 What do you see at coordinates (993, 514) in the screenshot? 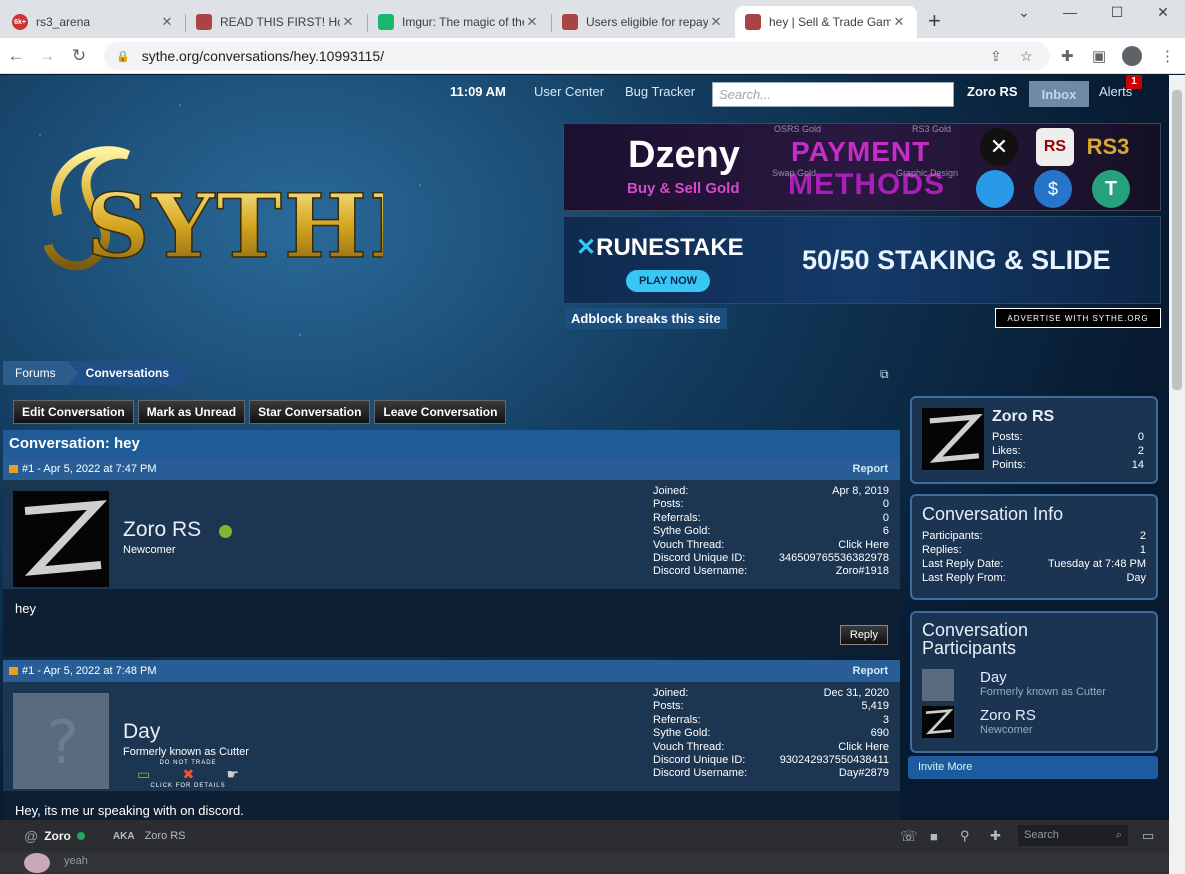
I see `panel-title: Conversation Info` at bounding box center [993, 514].